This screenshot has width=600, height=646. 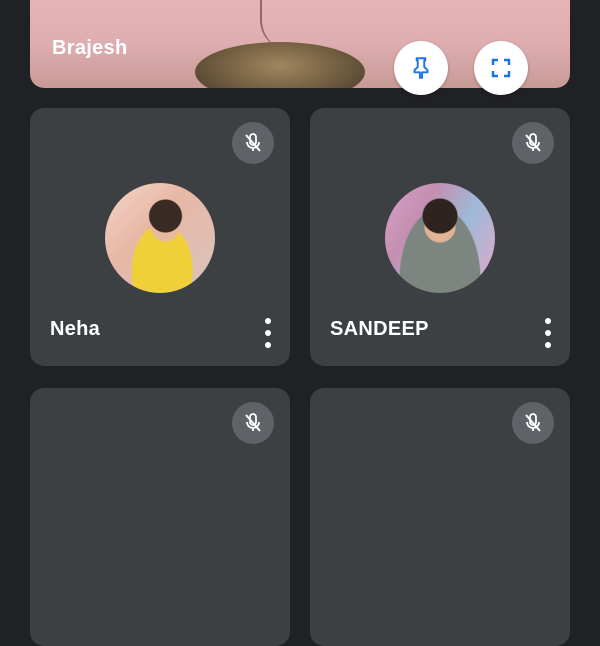 I want to click on participant-name: Neha, so click(x=75, y=329).